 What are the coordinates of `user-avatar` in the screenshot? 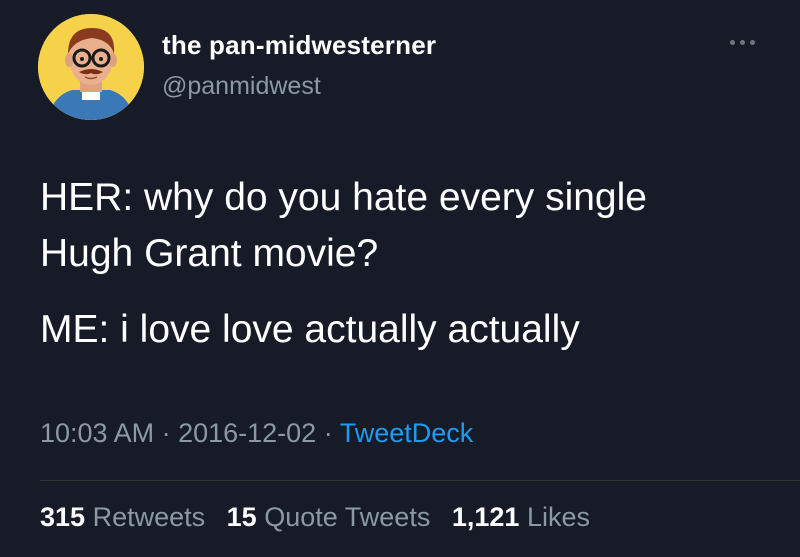 It's located at (91, 67).